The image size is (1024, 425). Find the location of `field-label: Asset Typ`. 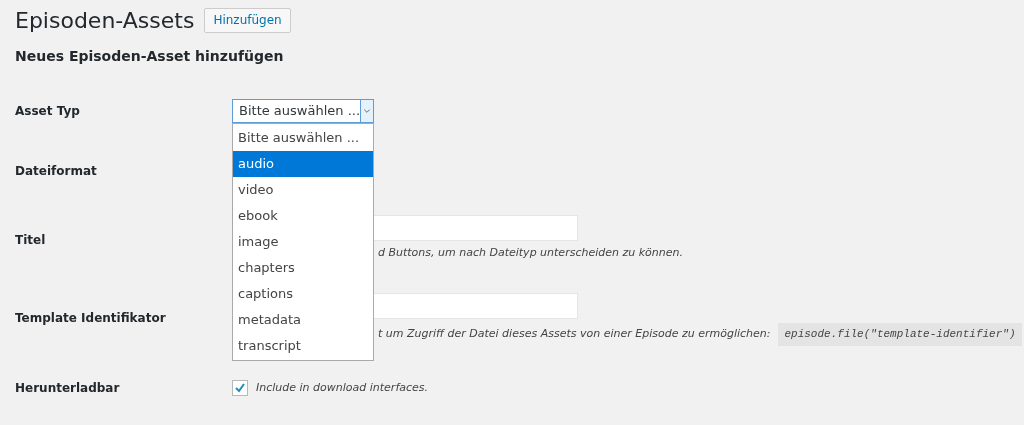

field-label: Asset Typ is located at coordinates (47, 111).